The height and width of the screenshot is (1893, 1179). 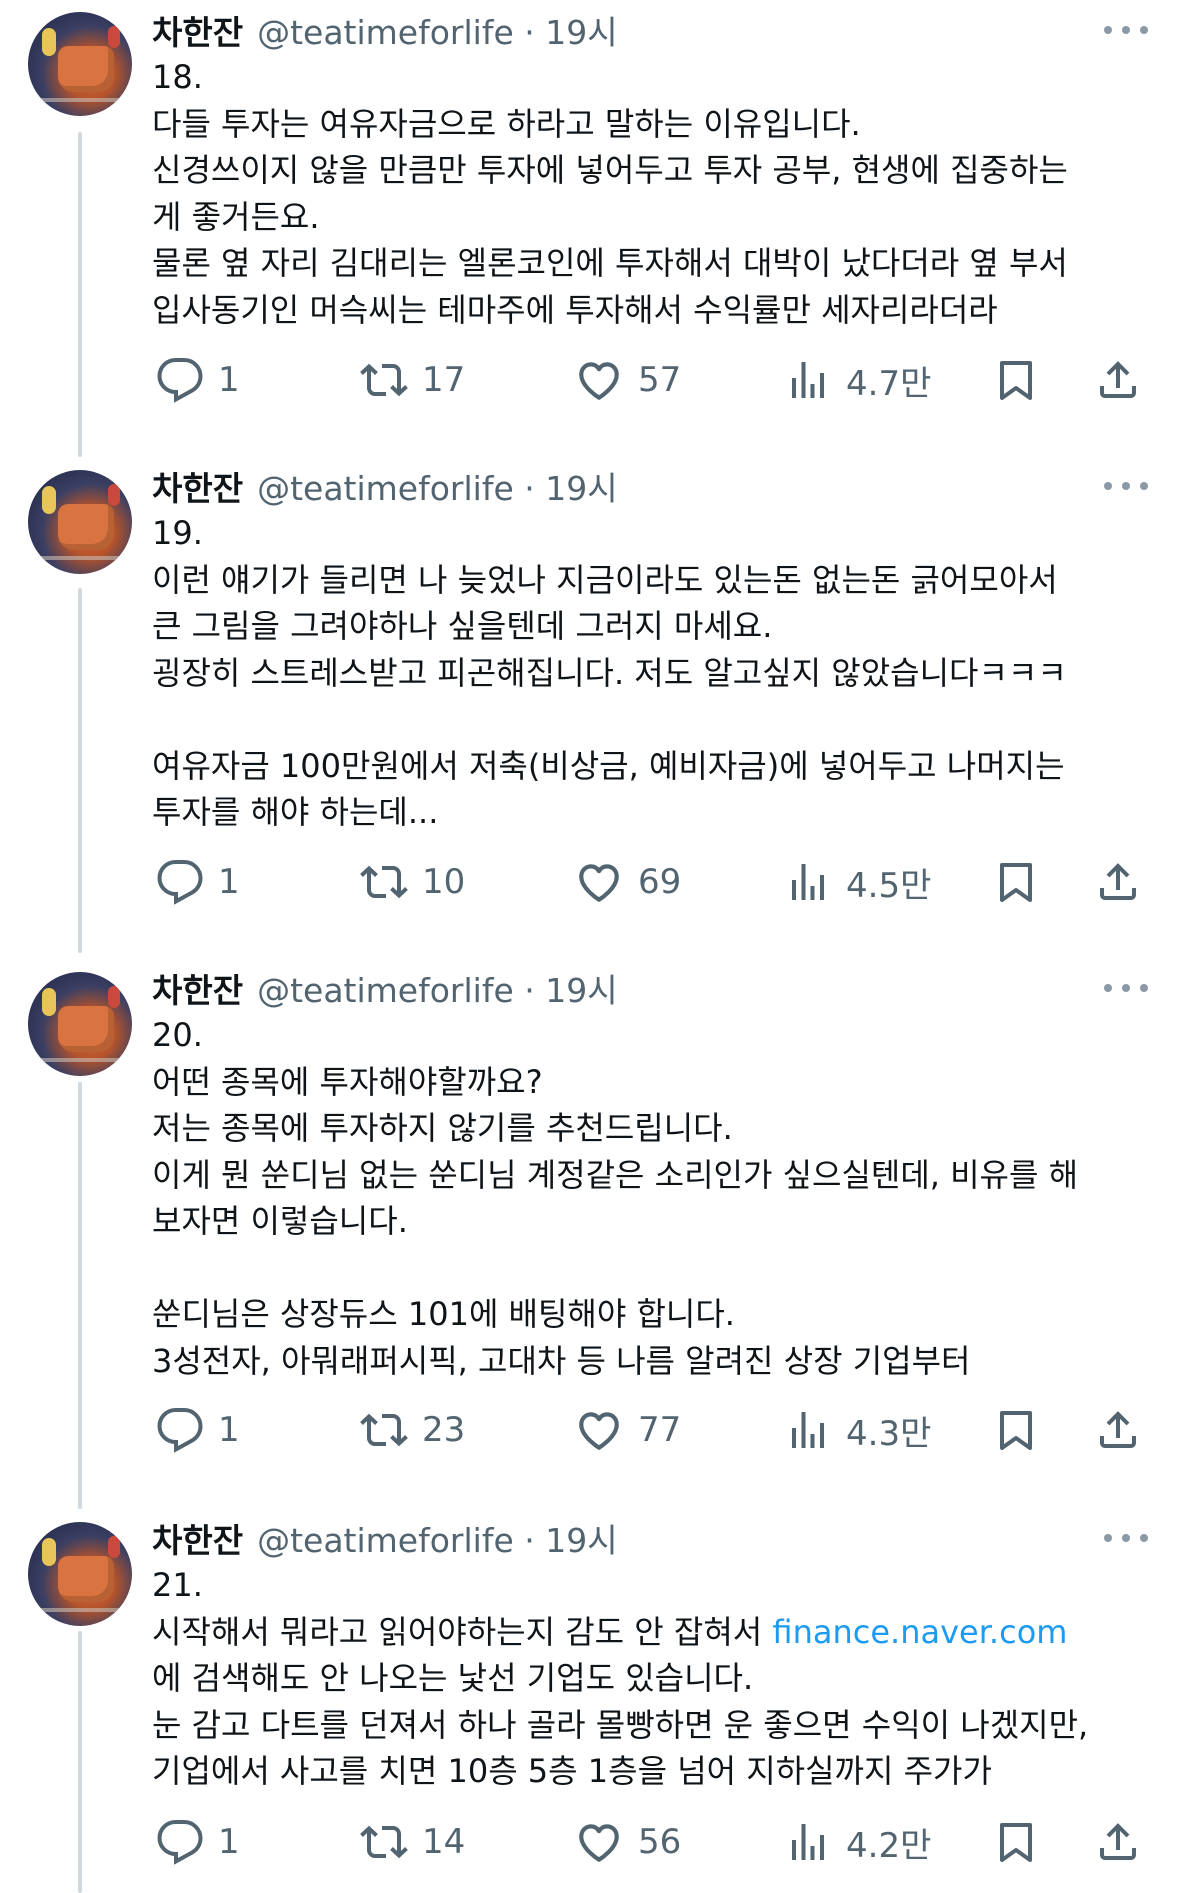 I want to click on like-count: 69, so click(x=660, y=882).